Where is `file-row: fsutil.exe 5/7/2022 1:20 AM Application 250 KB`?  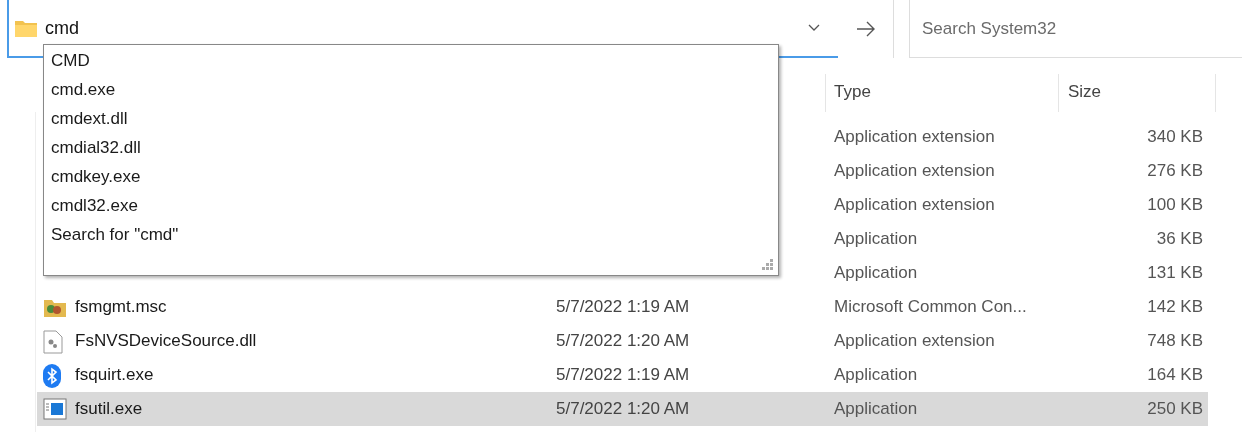 file-row: fsutil.exe 5/7/2022 1:20 AM Application 250 KB is located at coordinates (622, 409).